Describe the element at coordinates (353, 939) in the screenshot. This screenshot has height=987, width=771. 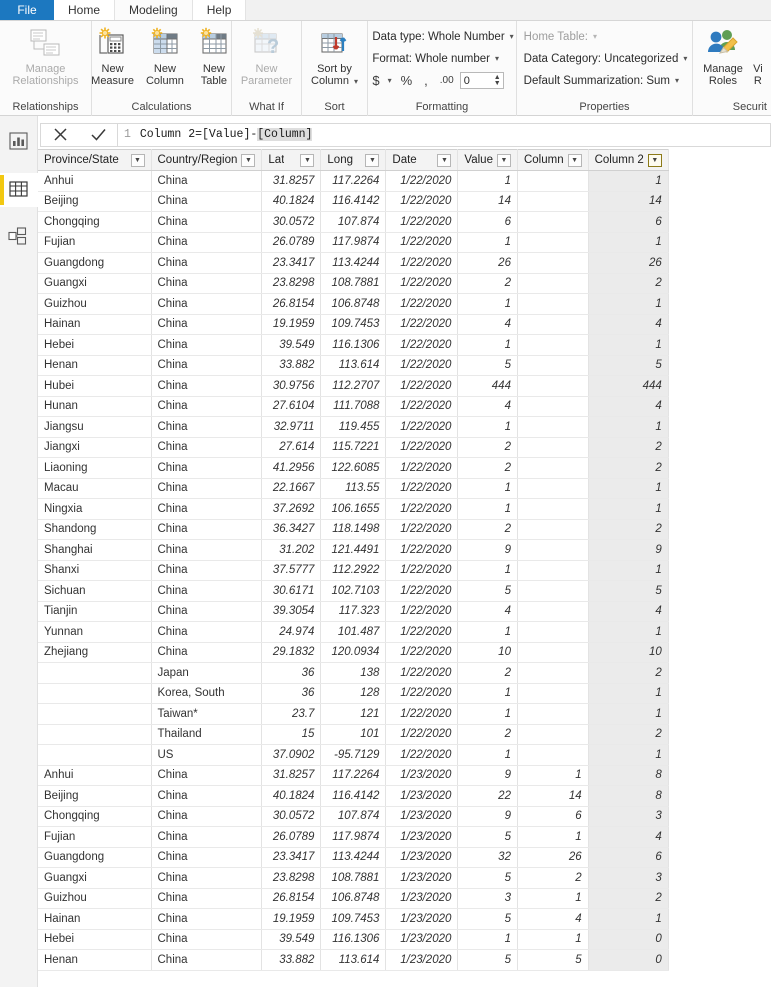
I see `table-cell: 116.1306` at that location.